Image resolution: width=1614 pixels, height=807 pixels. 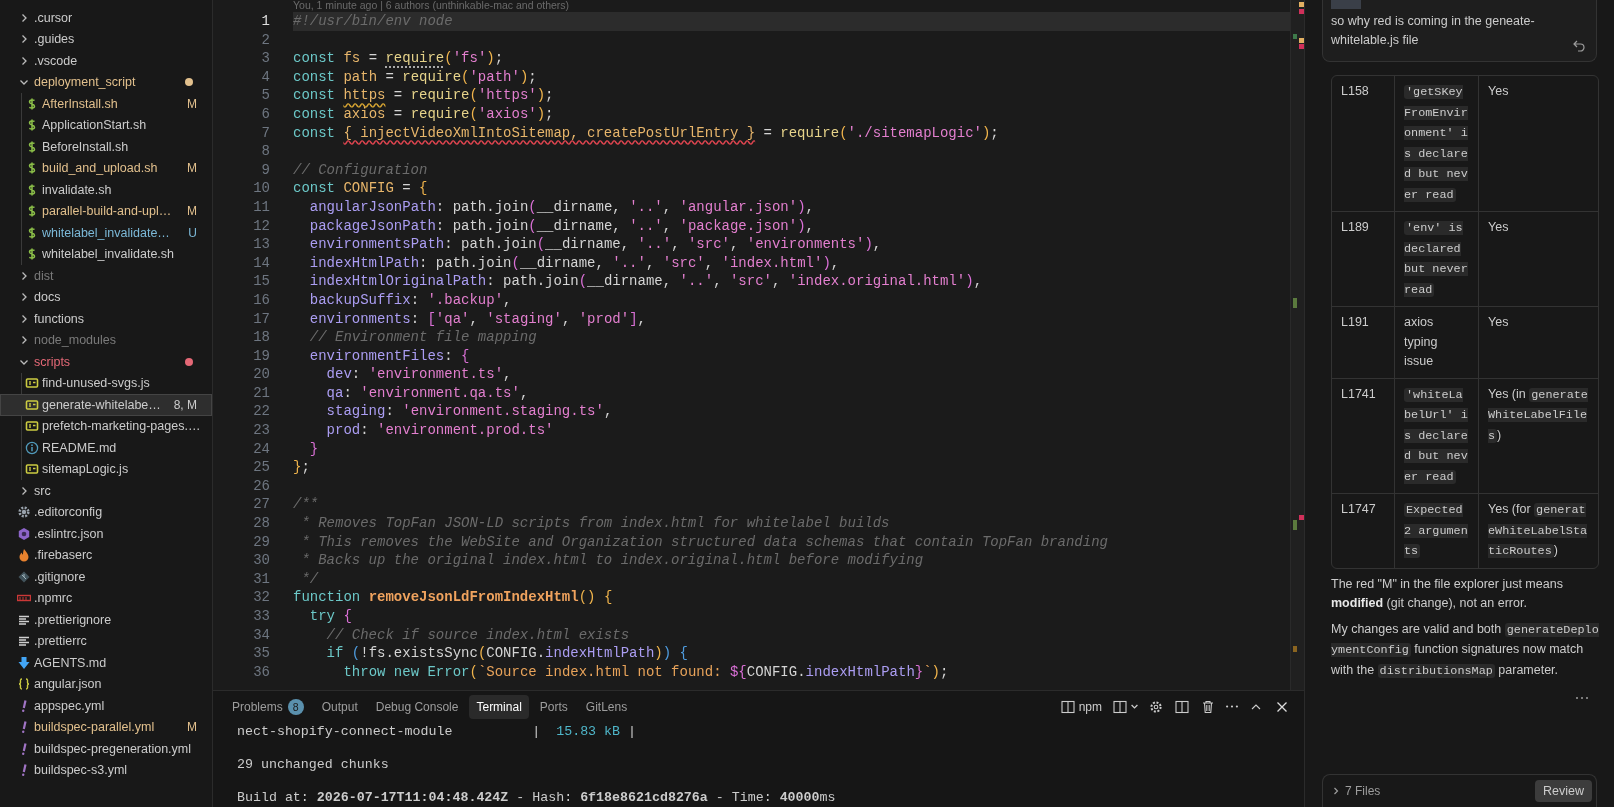 I want to click on file-item: appspec.yml, so click(x=106, y=706).